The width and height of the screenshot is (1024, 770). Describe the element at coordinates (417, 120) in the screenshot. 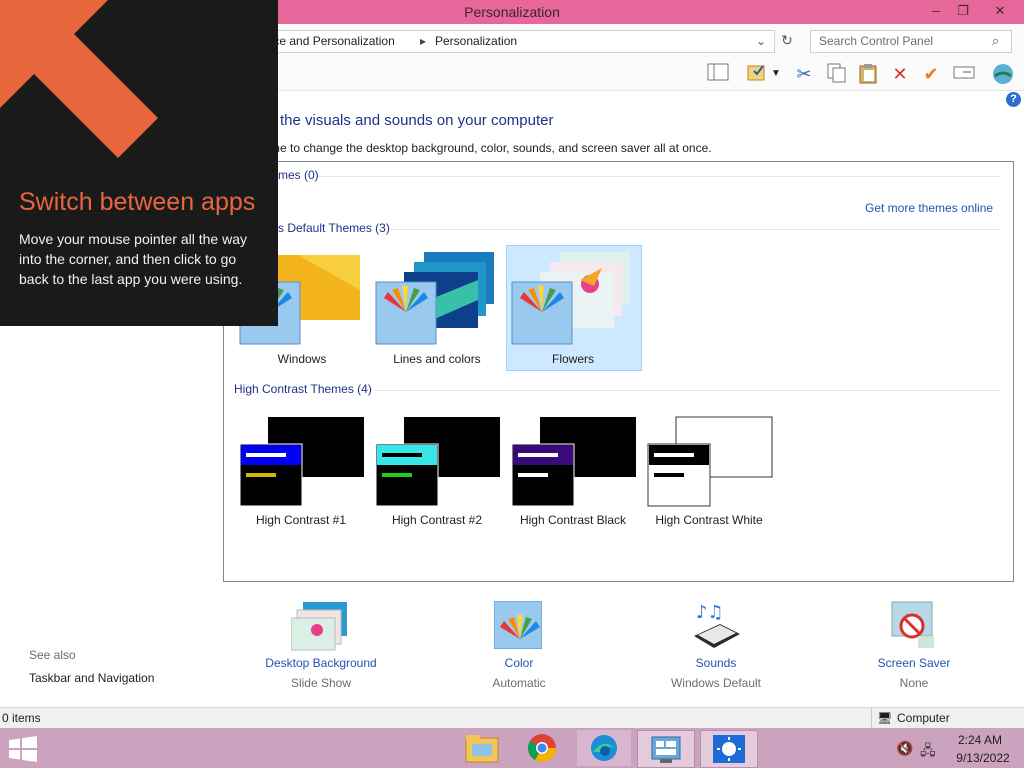

I see `page-heading: the visuals and sounds on your computer` at that location.